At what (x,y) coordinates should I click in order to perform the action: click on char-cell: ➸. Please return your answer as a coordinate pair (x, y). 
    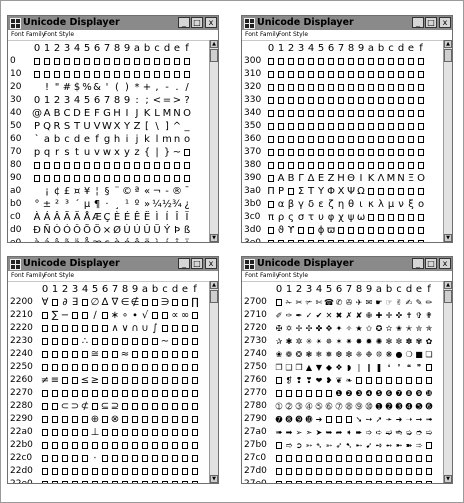
    Looking at the image, I should click on (359, 445).